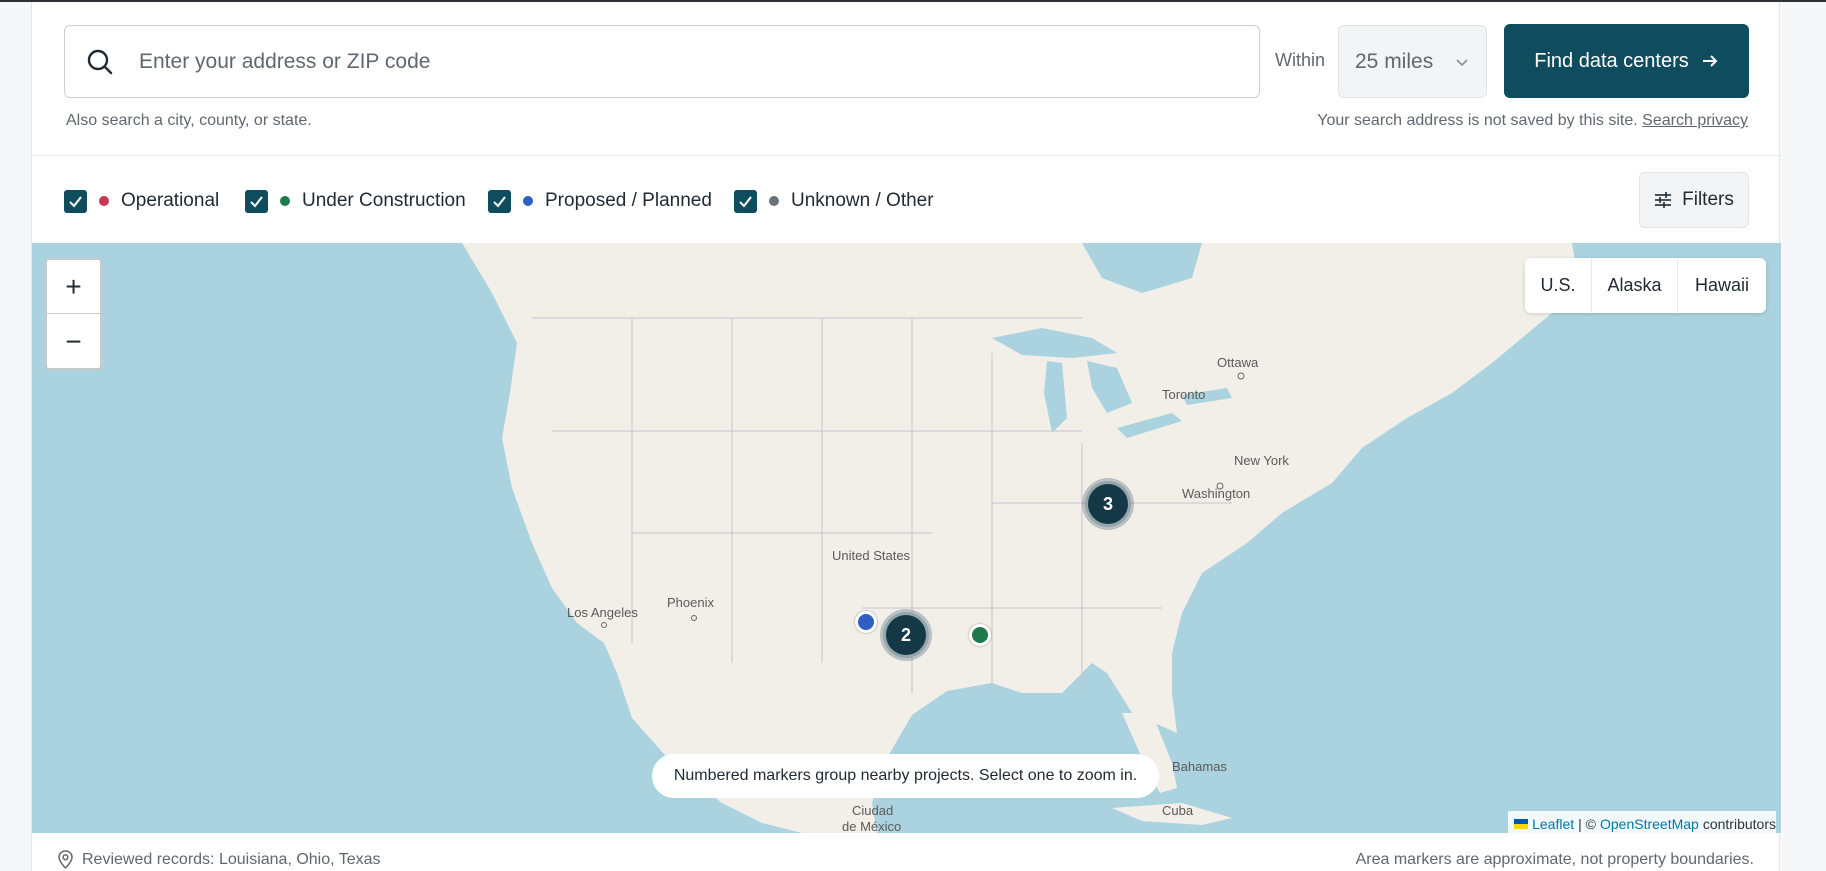  Describe the element at coordinates (1521, 823) in the screenshot. I see `ukraine-flag-icon` at that location.